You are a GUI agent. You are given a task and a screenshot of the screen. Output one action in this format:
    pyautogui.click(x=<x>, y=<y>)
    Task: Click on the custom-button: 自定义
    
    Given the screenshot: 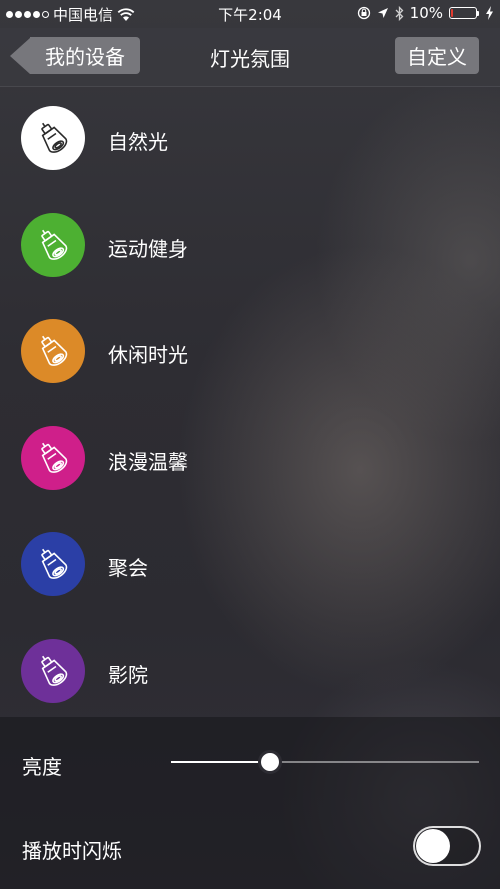 What is the action you would take?
    pyautogui.click(x=437, y=55)
    